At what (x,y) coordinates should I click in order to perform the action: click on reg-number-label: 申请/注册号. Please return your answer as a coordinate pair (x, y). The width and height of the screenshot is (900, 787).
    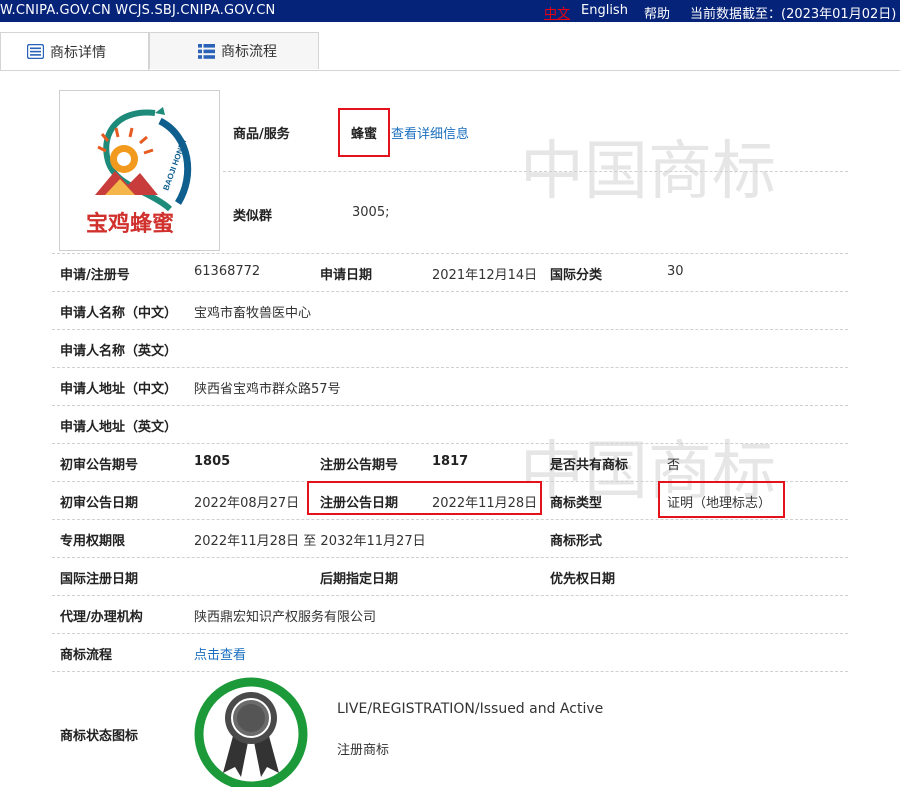
    Looking at the image, I should click on (95, 275).